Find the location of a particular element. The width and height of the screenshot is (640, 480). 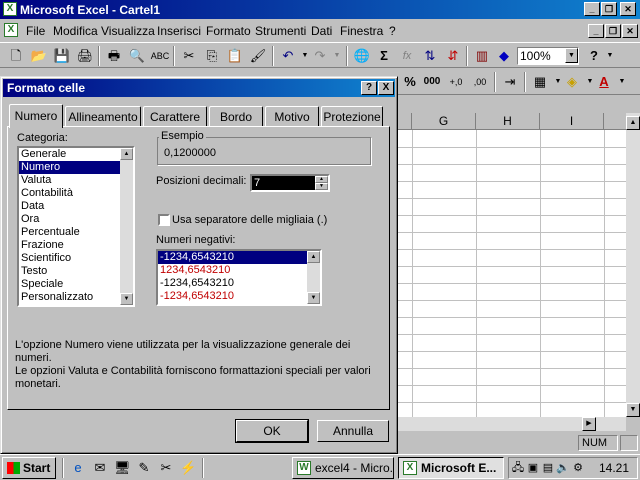

chart-wizard-icon: ▥ is located at coordinates (482, 56).